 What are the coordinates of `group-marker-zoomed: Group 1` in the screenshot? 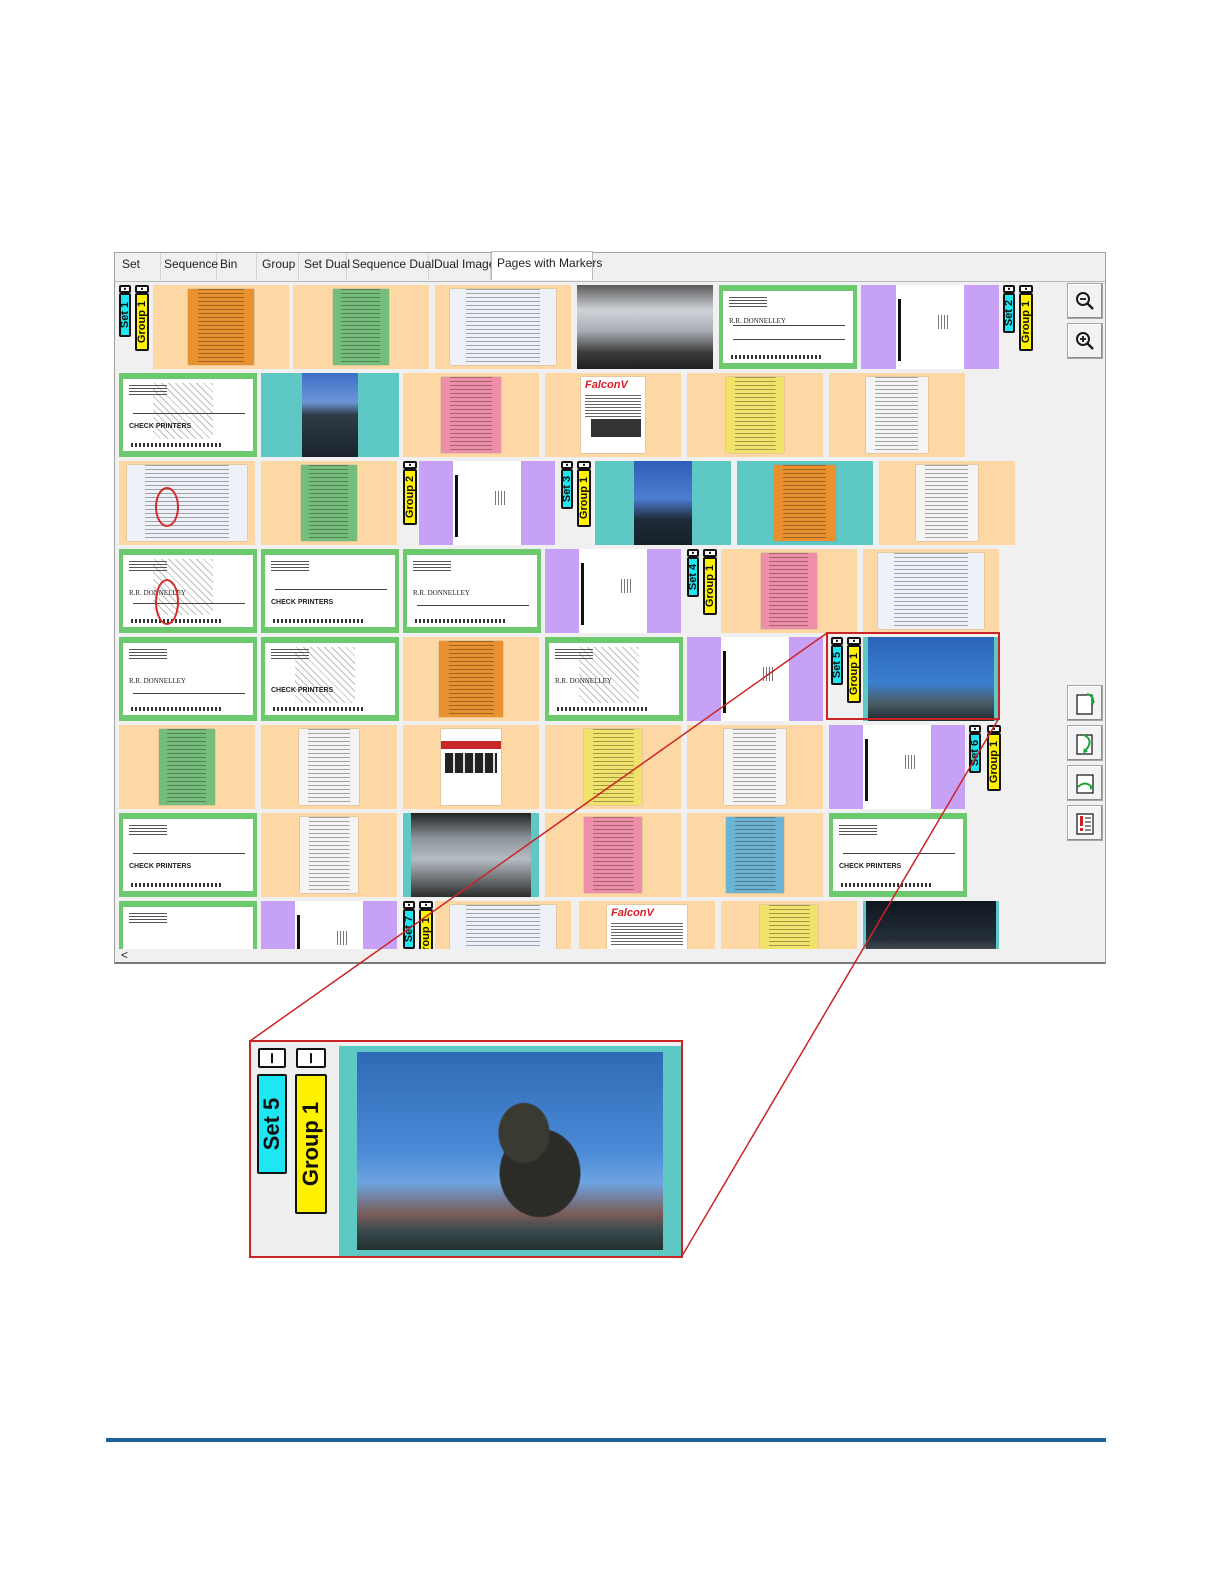 It's located at (311, 1144).